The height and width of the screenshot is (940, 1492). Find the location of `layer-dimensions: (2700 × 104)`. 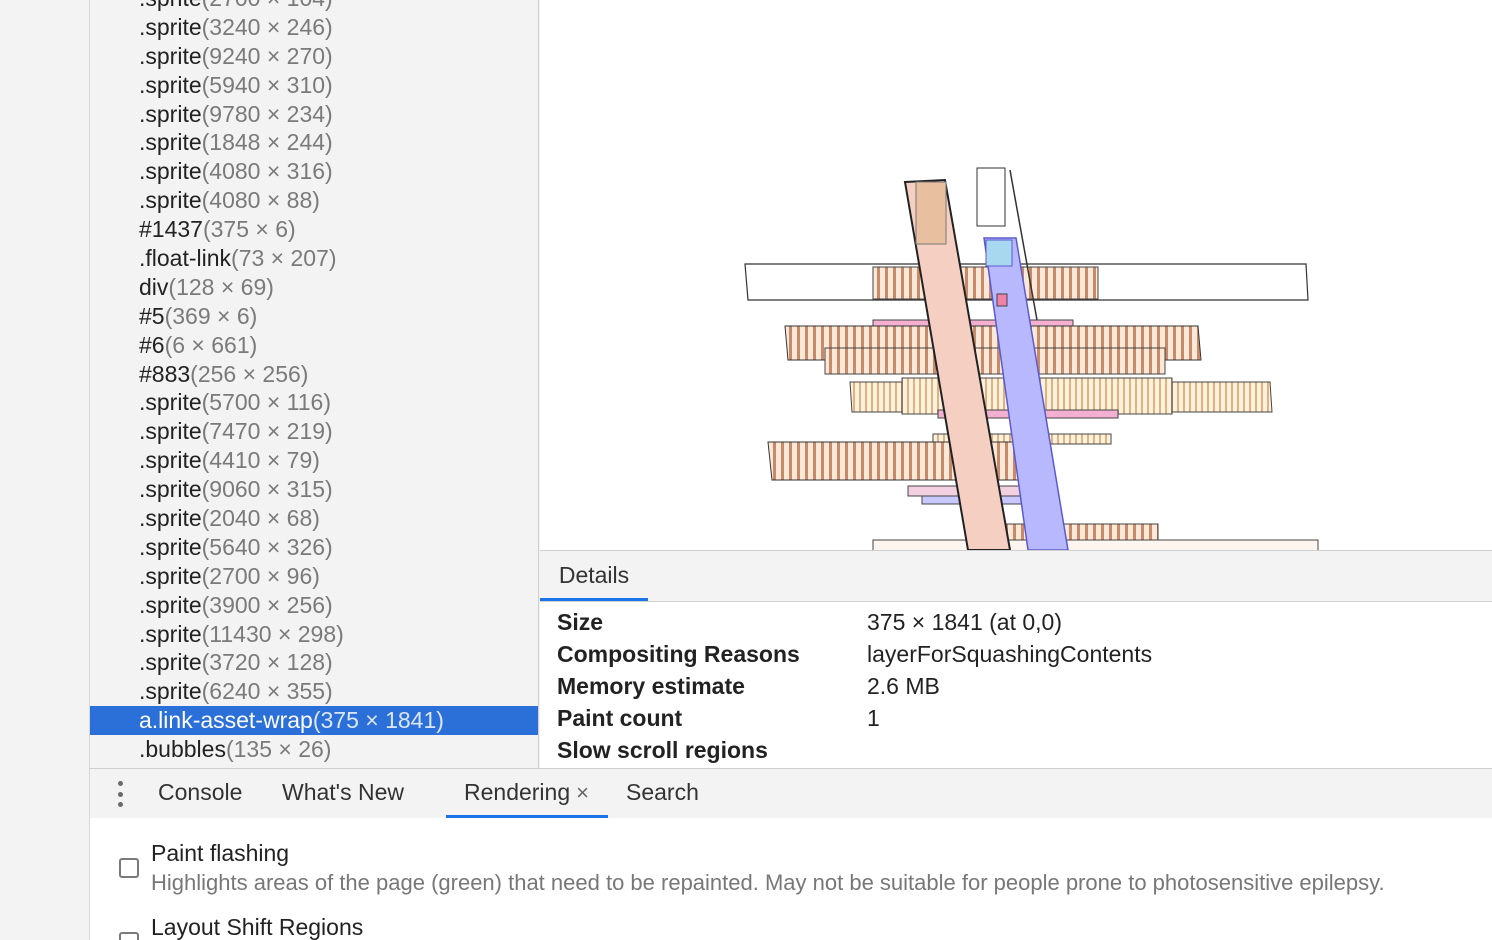

layer-dimensions: (2700 × 104) is located at coordinates (267, 5).